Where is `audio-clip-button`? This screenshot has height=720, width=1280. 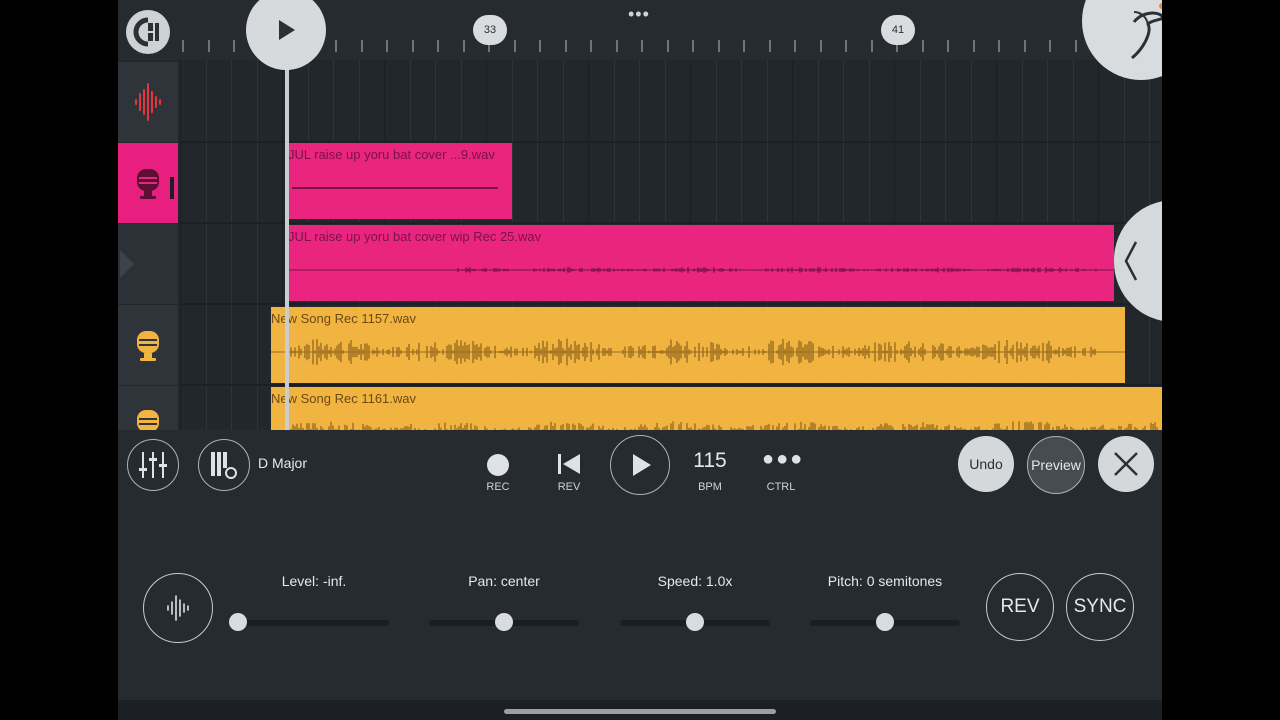 audio-clip-button is located at coordinates (178, 608).